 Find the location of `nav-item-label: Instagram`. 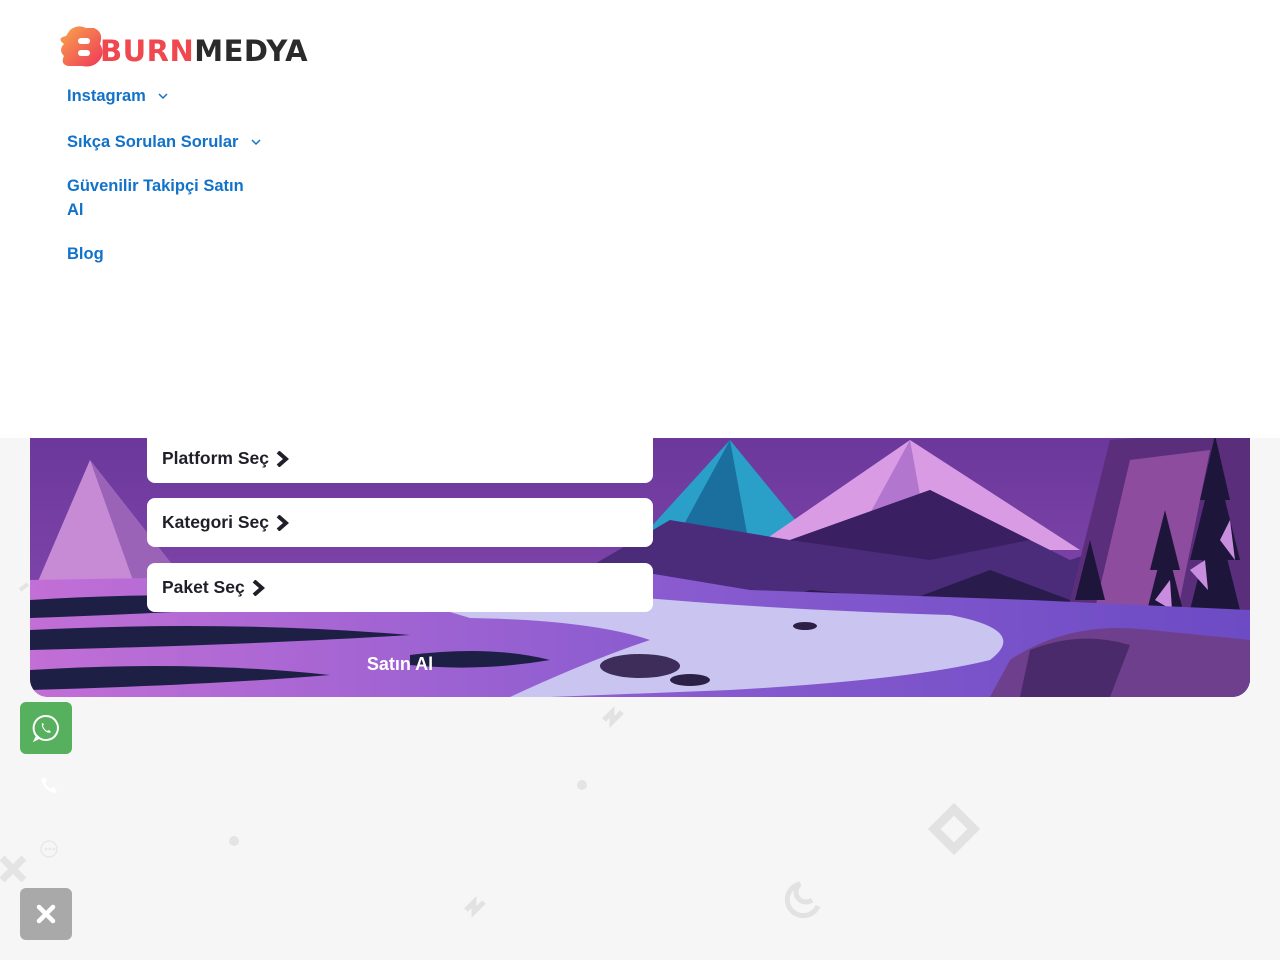

nav-item-label: Instagram is located at coordinates (106, 96).